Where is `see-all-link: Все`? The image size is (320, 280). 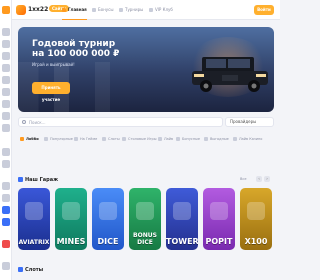 see-all-link: Все is located at coordinates (243, 179).